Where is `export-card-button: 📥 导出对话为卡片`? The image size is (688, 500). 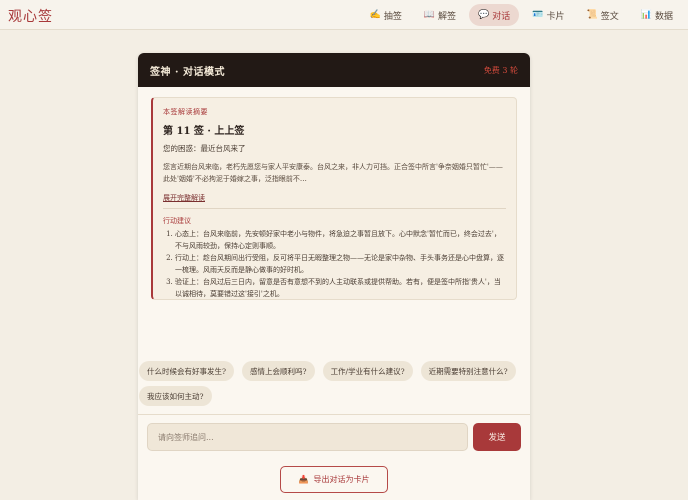 export-card-button: 📥 导出对话为卡片 is located at coordinates (334, 479).